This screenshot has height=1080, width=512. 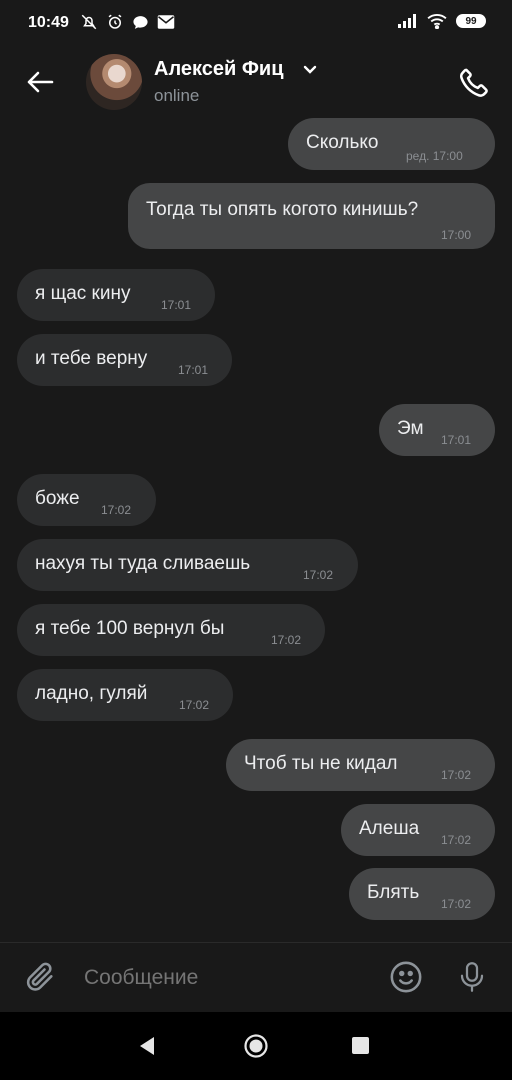 I want to click on message-time: ред. 17:00, so click(x=434, y=156).